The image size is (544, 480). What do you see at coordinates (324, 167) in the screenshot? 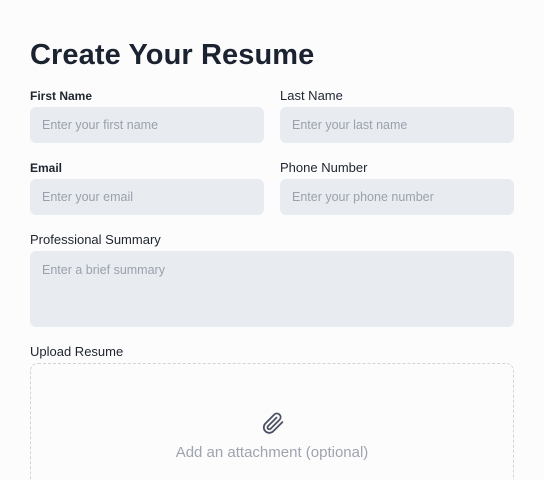
I see `phone-number-label: Phone Number` at bounding box center [324, 167].